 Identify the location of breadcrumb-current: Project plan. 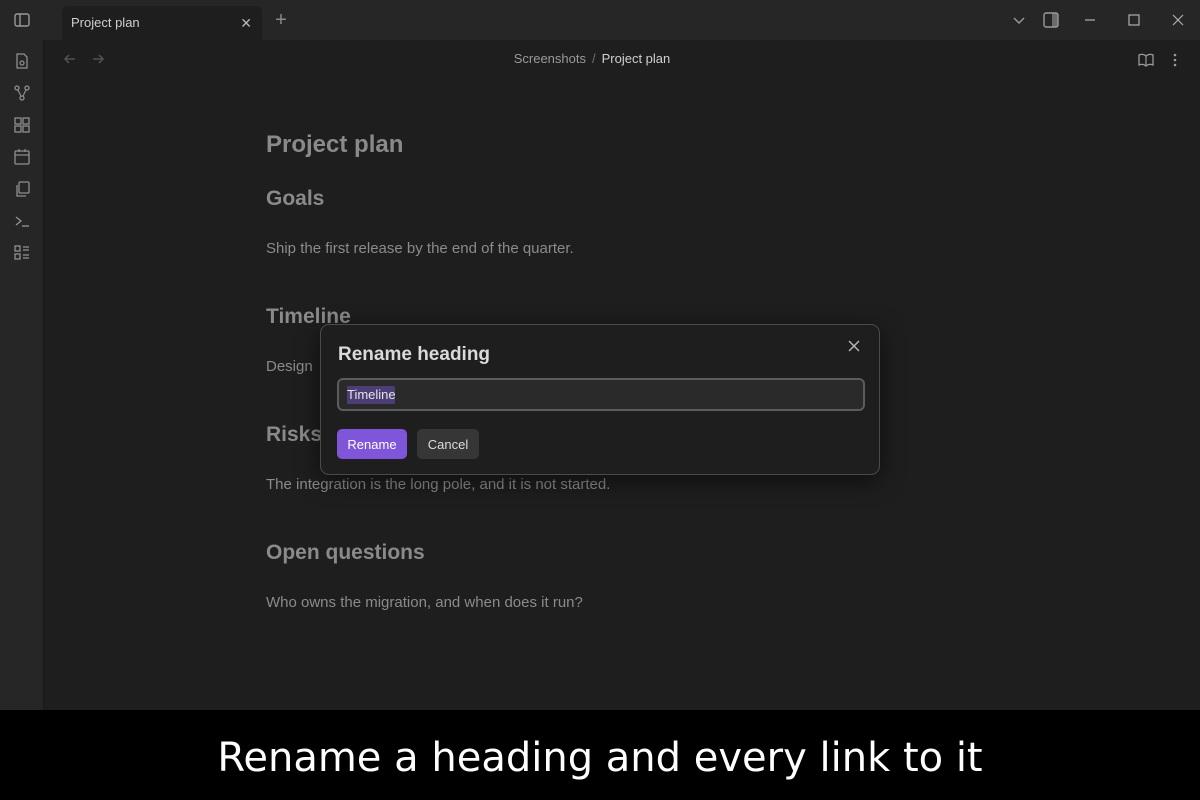
(636, 58).